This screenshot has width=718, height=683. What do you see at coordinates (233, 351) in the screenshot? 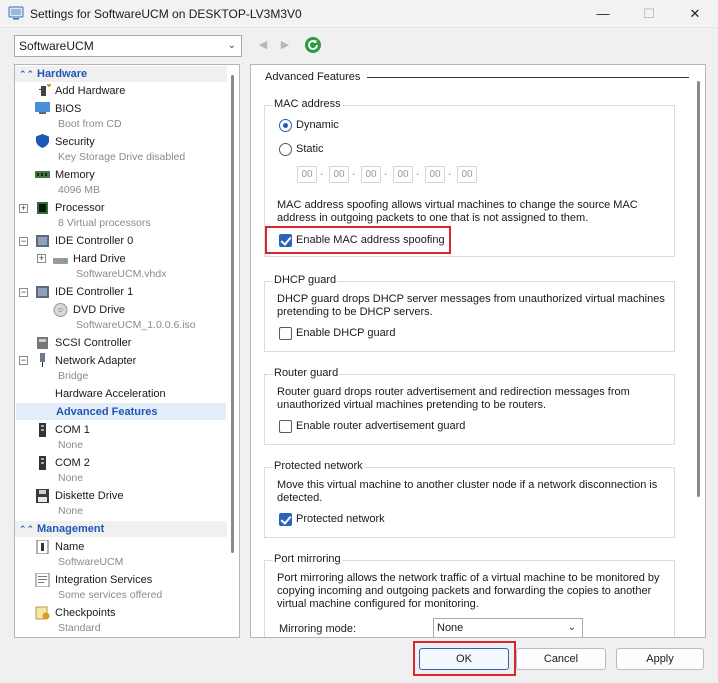
I see `tree-scrollbar` at bounding box center [233, 351].